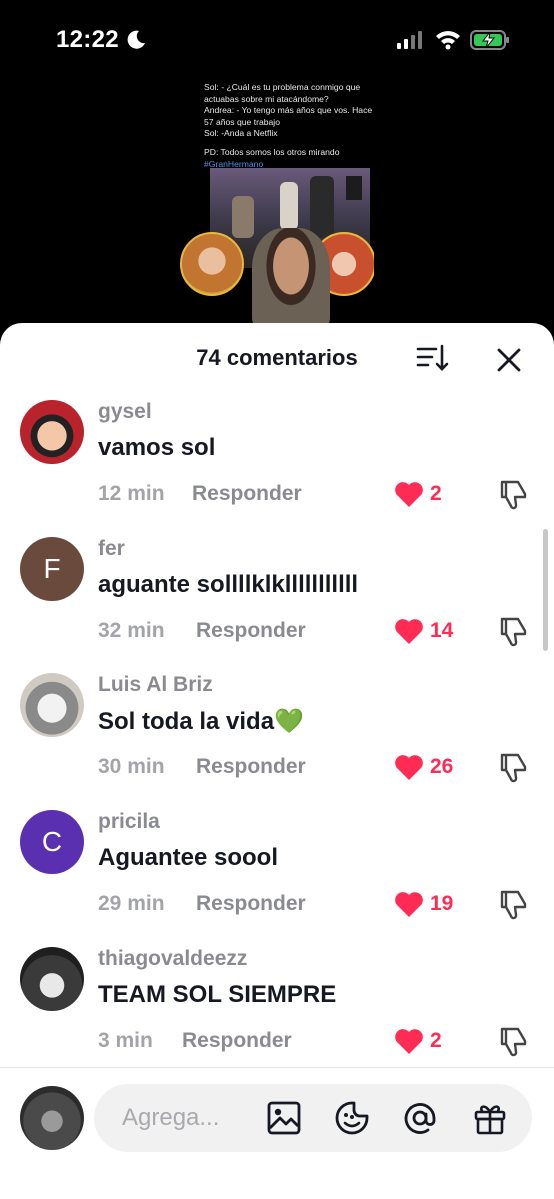 The height and width of the screenshot is (1199, 554). I want to click on like-count: 14, so click(442, 630).